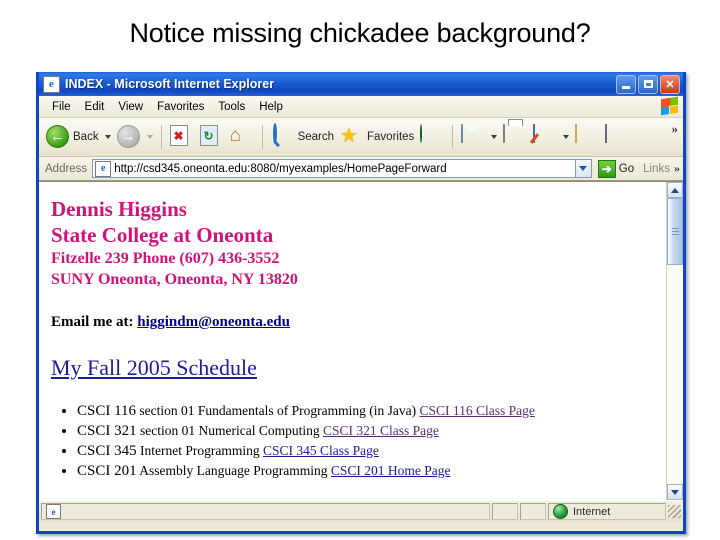  I want to click on status-cell-b, so click(533, 511).